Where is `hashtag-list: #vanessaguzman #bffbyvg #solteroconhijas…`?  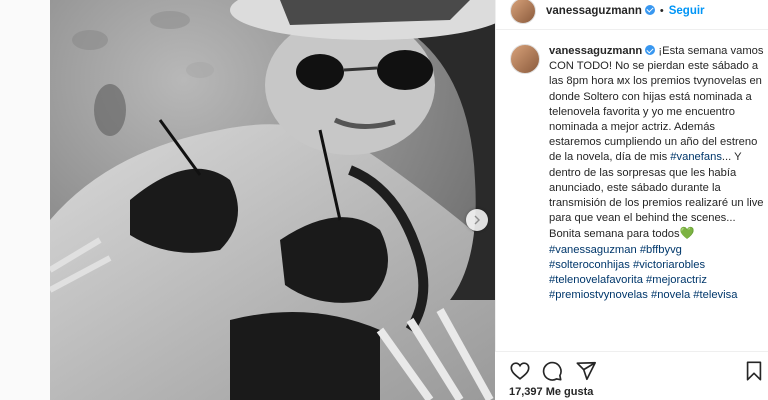
hashtag-list: #vanessaguzman #bffbyvg #solteroconhijas… is located at coordinates (657, 273).